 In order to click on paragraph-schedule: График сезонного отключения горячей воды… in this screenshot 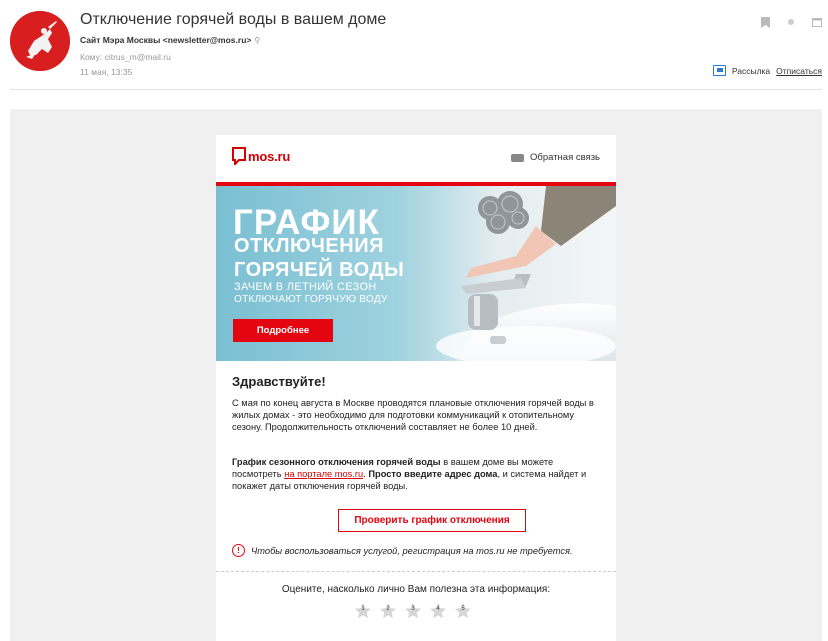, I will do `click(417, 474)`.